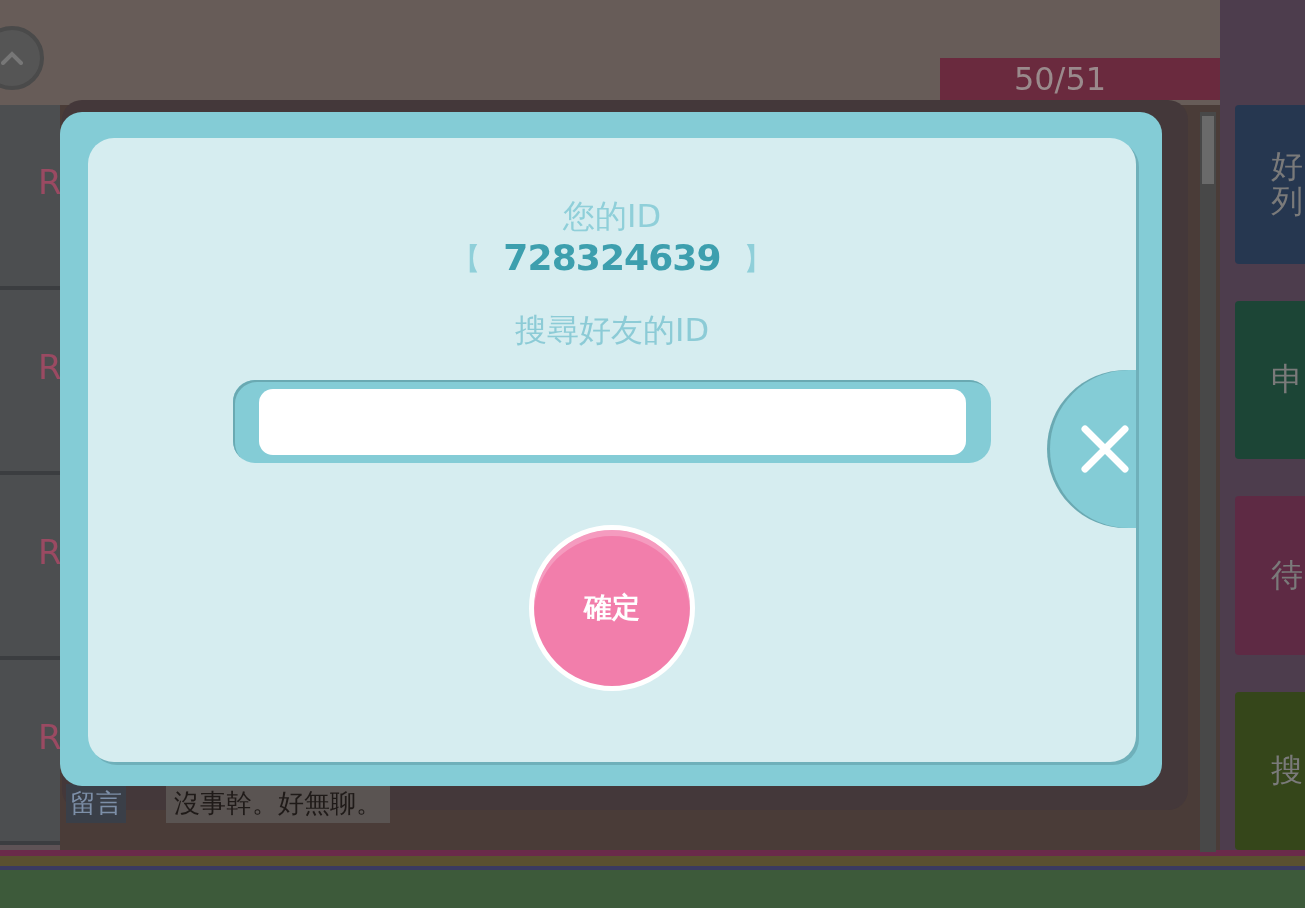 The height and width of the screenshot is (908, 1305). Describe the element at coordinates (612, 608) in the screenshot. I see `confirm-button: 確定` at that location.